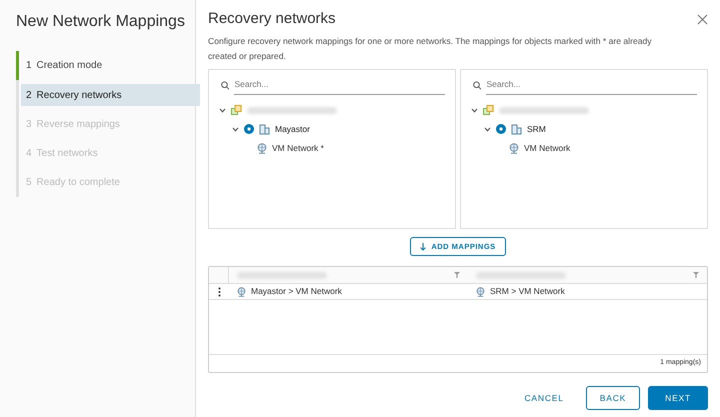 This screenshot has height=417, width=720. What do you see at coordinates (101, 22) in the screenshot?
I see `wizard-title: New Network Mappings` at bounding box center [101, 22].